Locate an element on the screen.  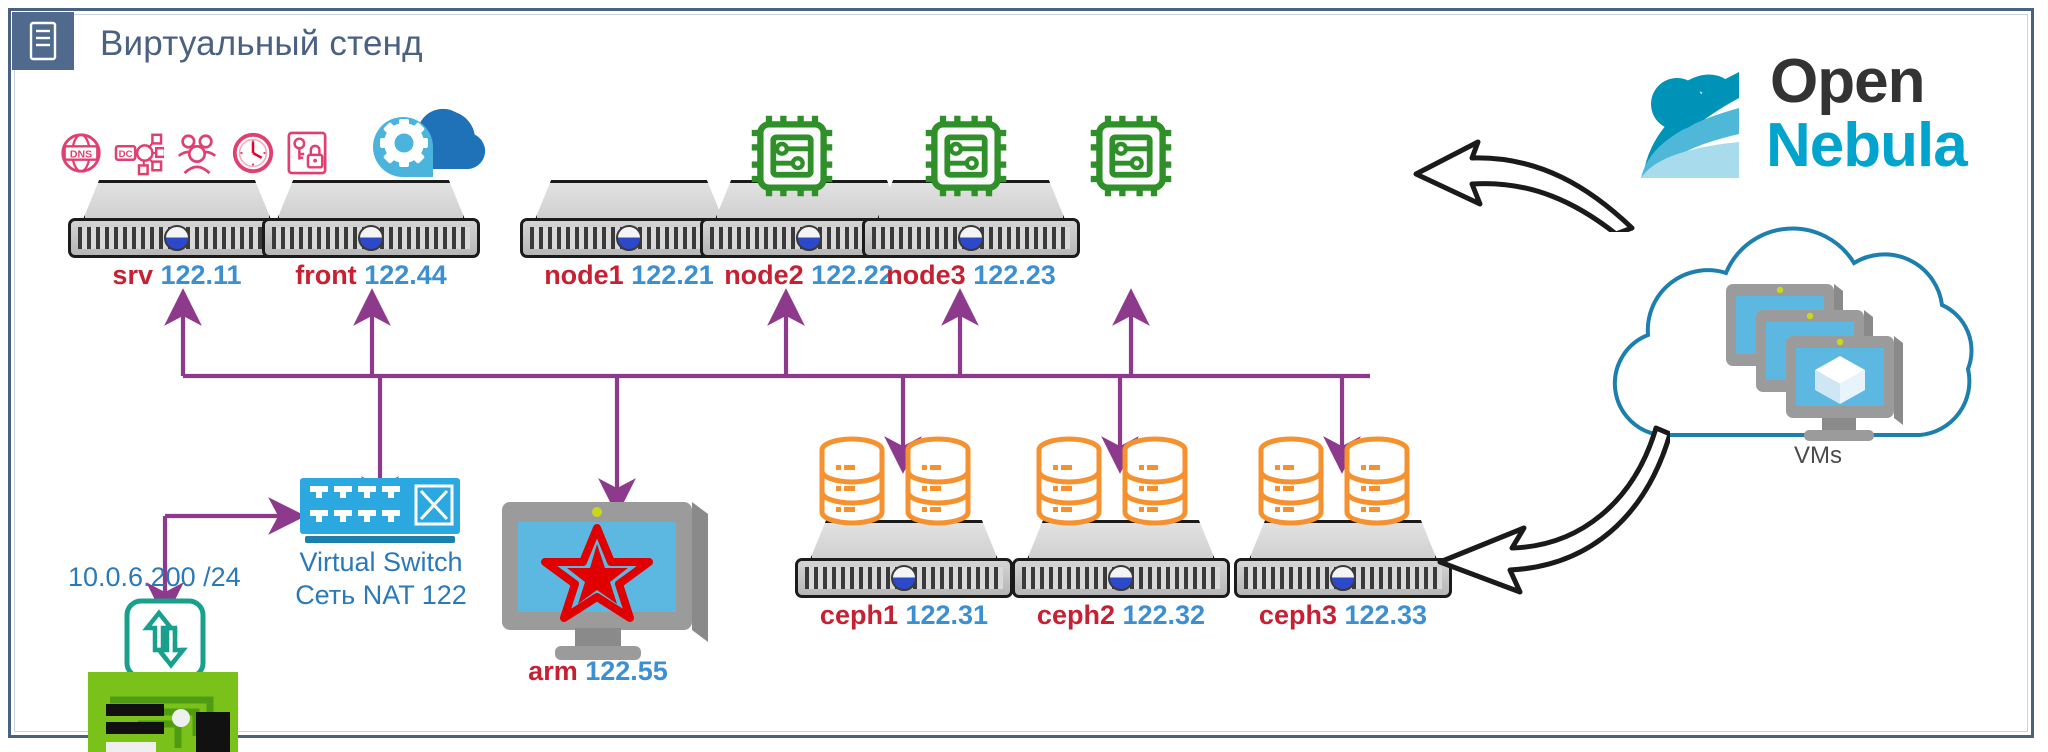
host-label: ceph1 122.31 is located at coordinates (904, 615).